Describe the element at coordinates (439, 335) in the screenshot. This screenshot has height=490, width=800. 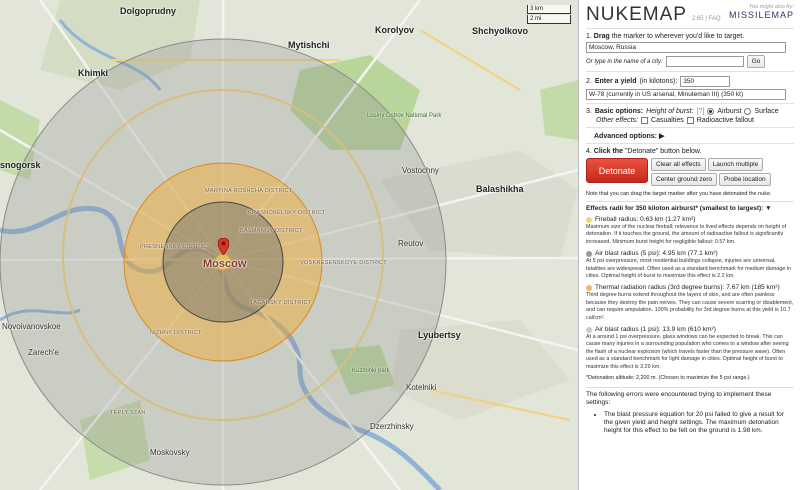
I see `label-lyubertsy: Lyubertsy` at that location.